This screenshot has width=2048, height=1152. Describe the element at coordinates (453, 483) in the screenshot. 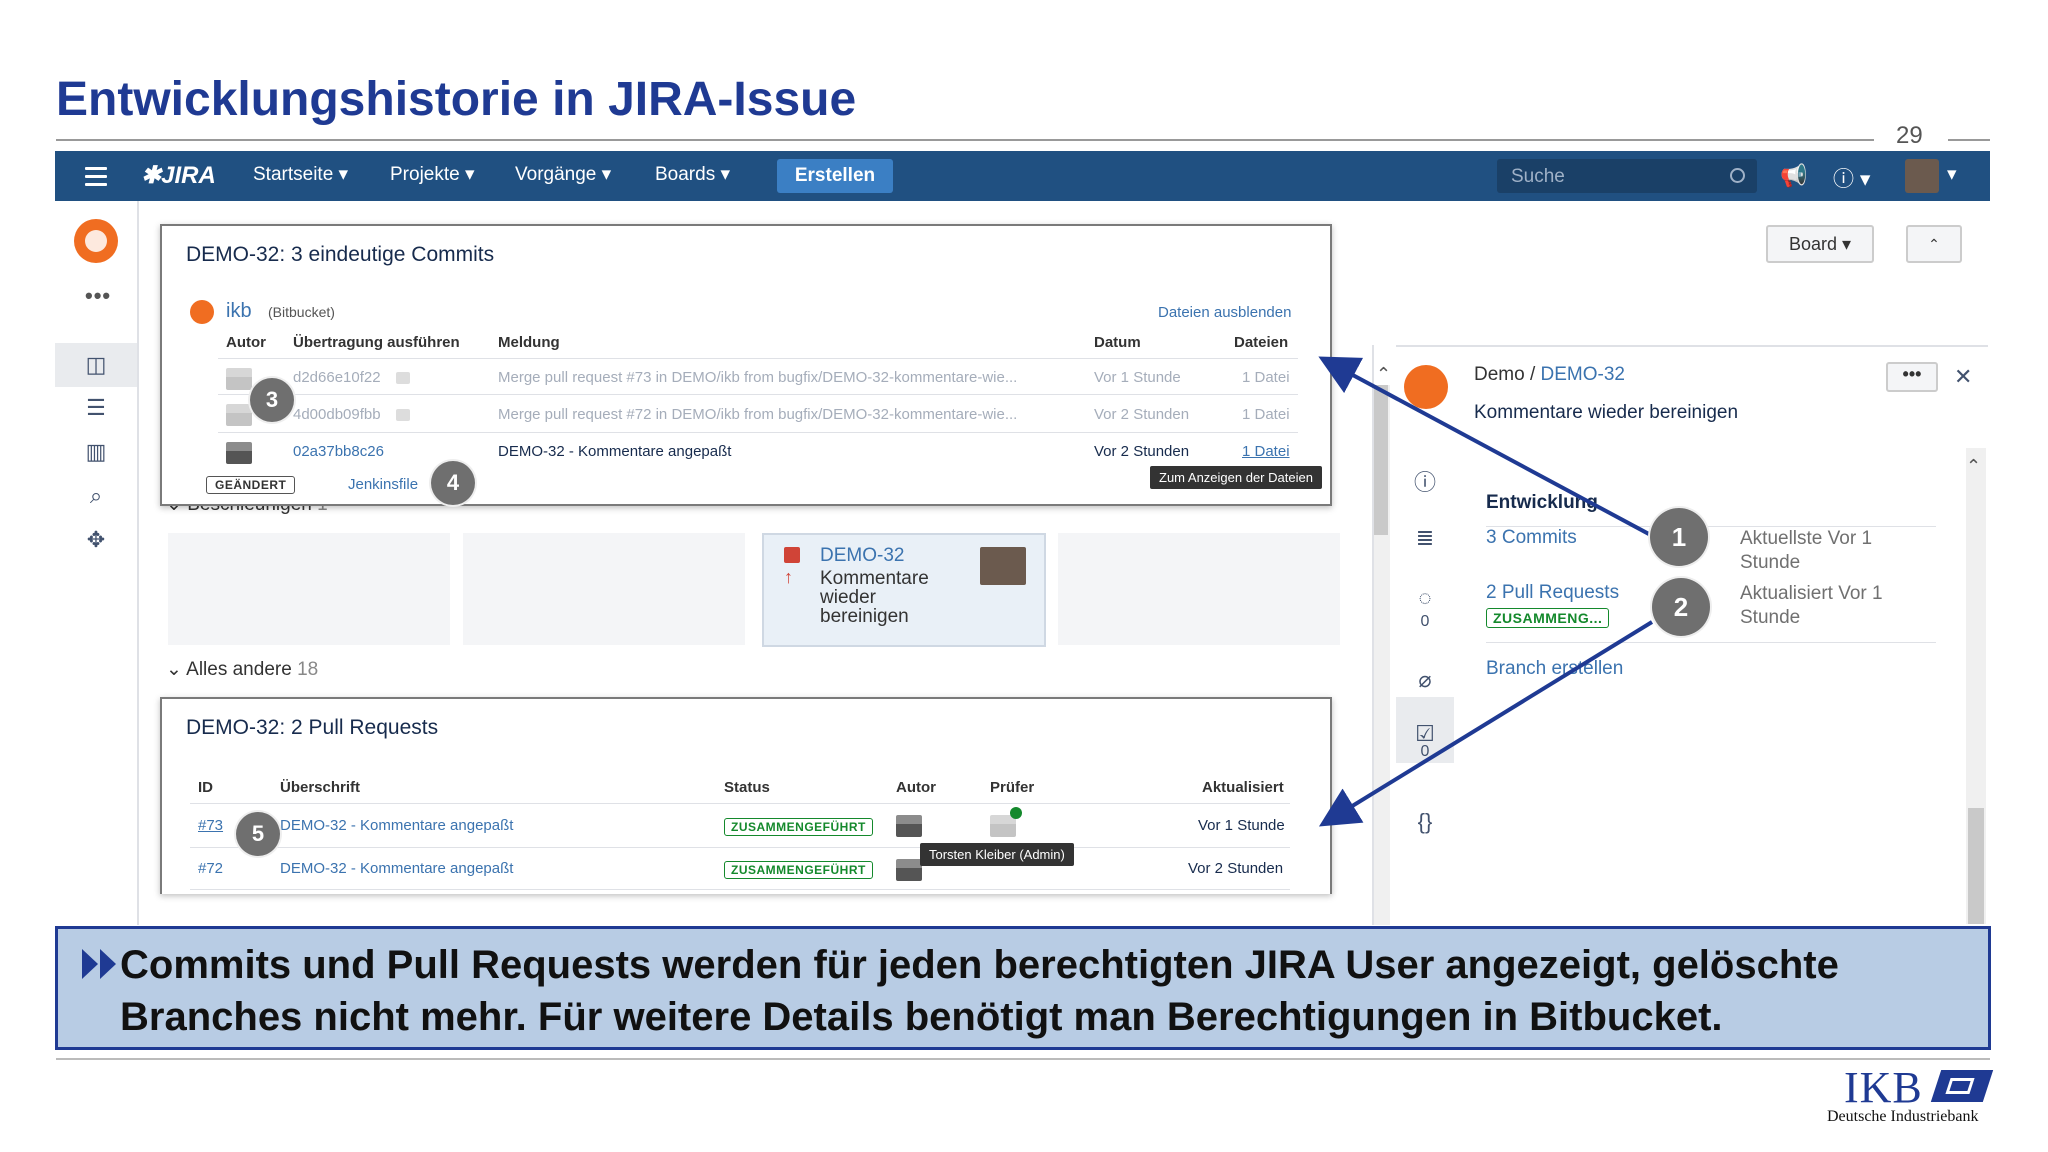

I see `callout-4: 4` at that location.